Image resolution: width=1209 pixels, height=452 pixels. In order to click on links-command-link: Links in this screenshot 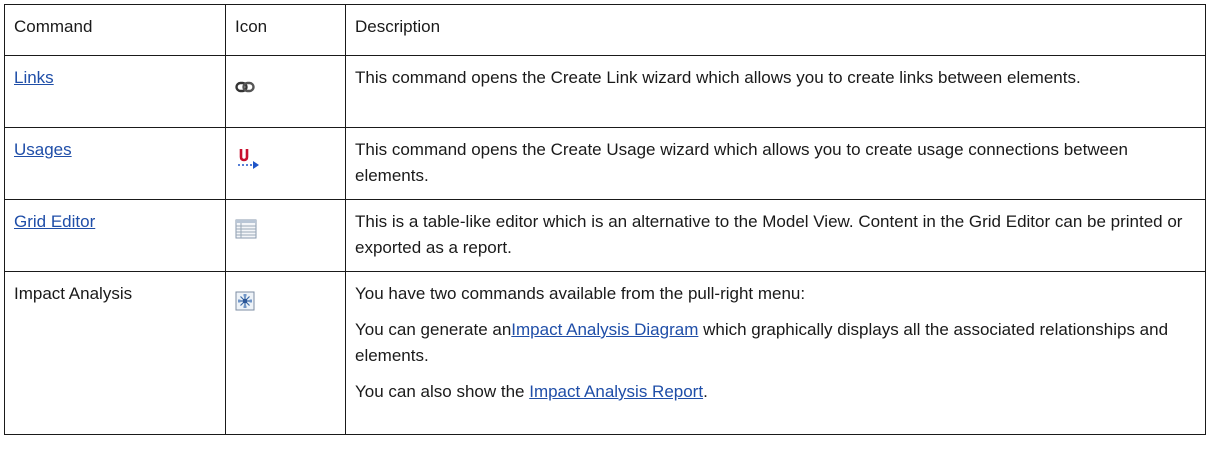, I will do `click(34, 77)`.